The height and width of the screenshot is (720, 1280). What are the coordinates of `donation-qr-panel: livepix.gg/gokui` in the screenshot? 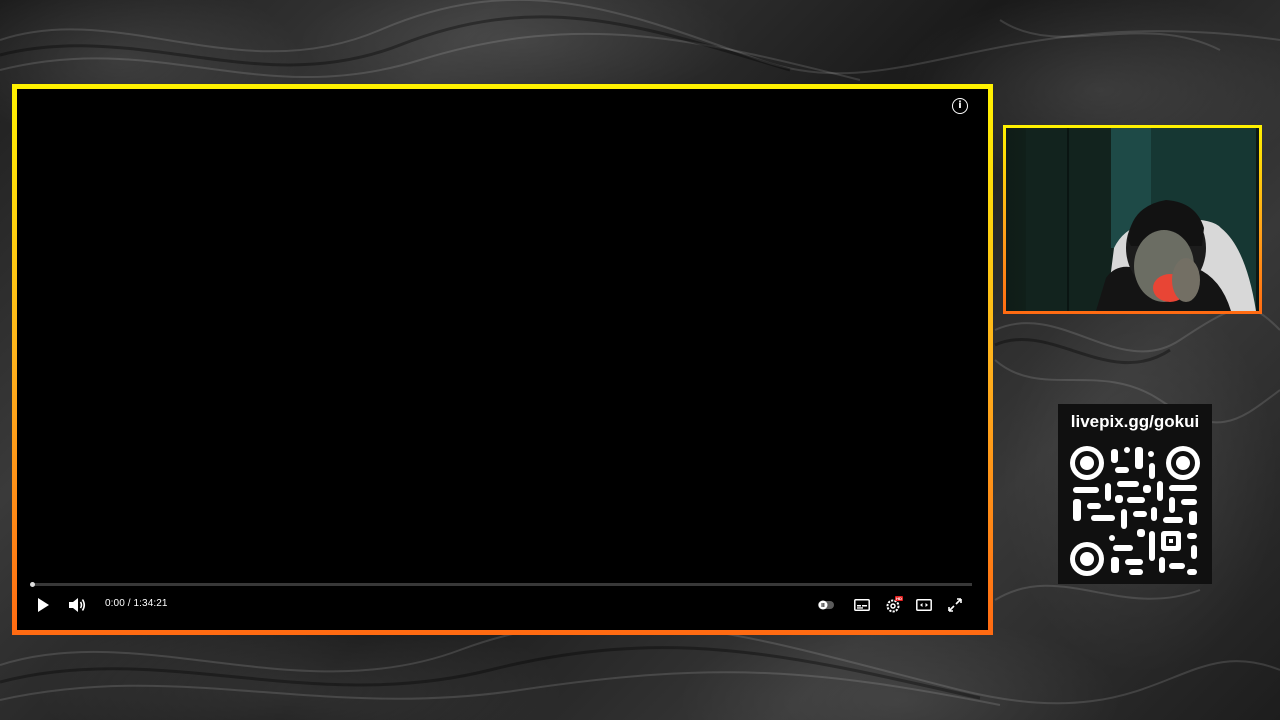 It's located at (1135, 494).